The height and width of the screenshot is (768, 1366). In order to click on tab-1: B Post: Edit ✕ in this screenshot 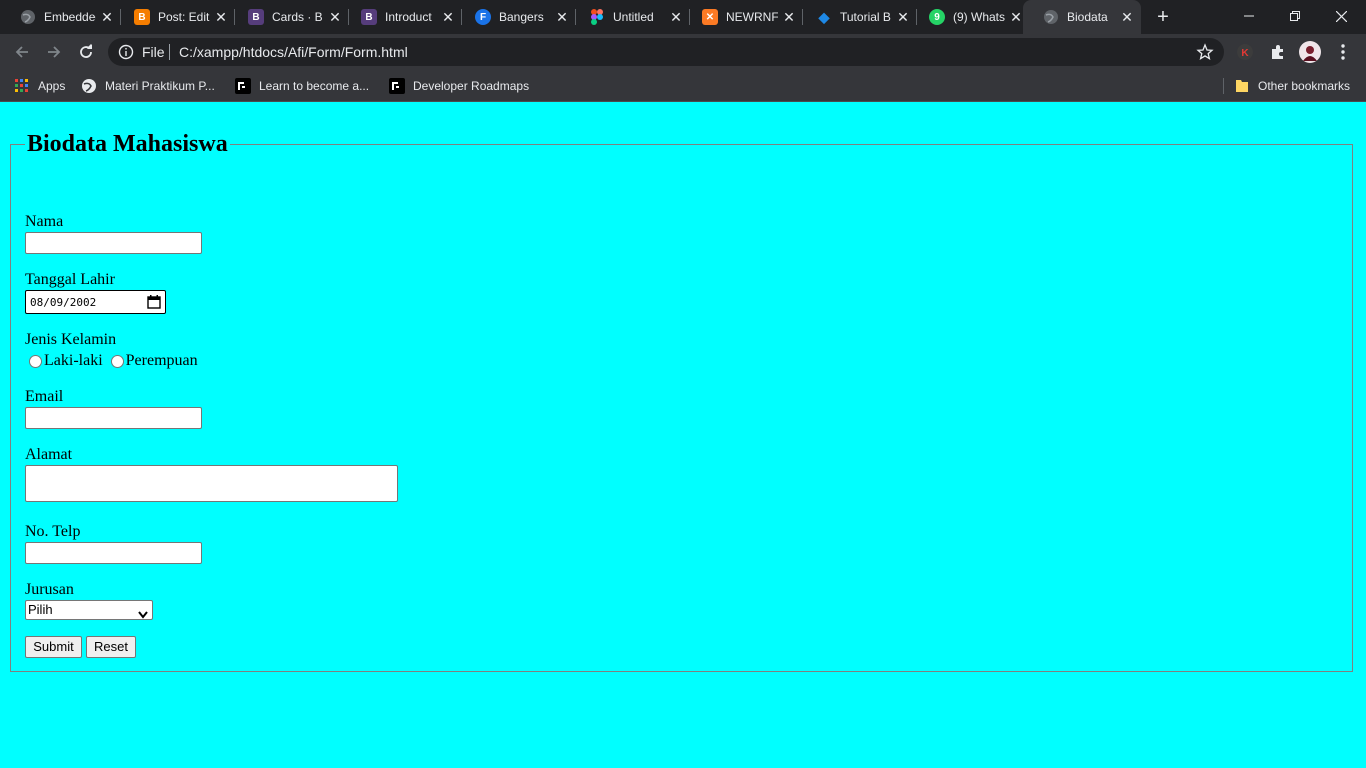, I will do `click(174, 17)`.